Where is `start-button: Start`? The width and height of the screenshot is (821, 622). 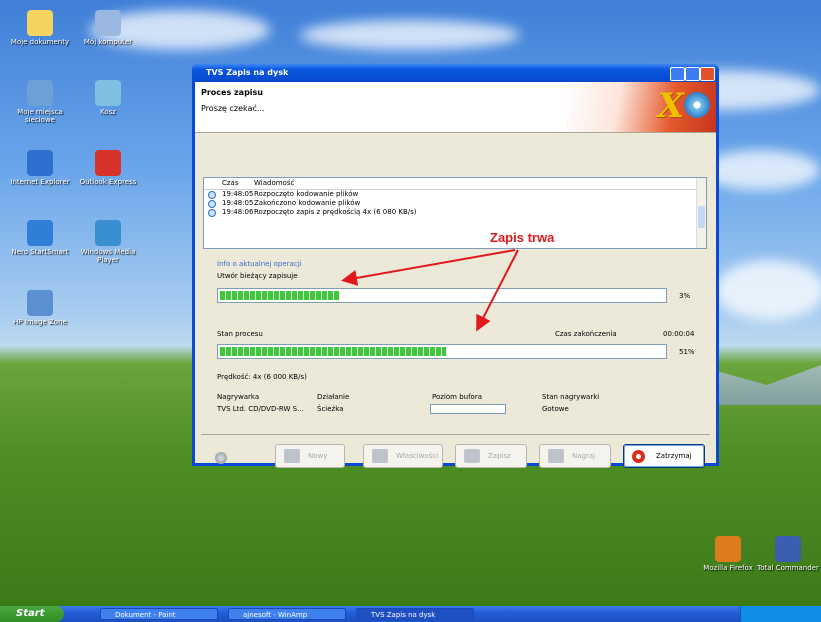
start-button: Start is located at coordinates (32, 614).